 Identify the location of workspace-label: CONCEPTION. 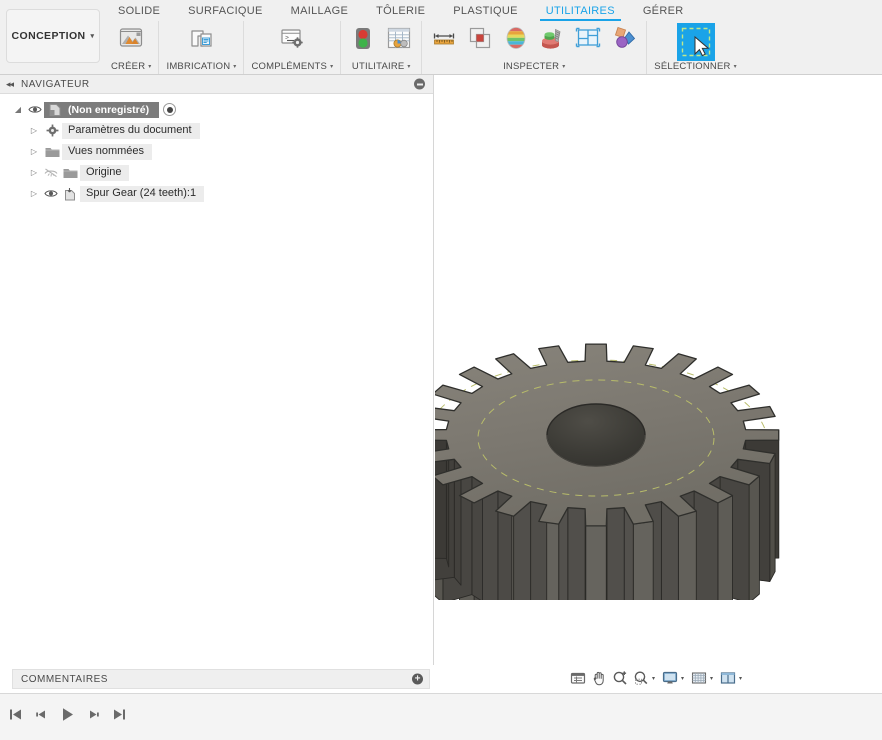
(48, 36).